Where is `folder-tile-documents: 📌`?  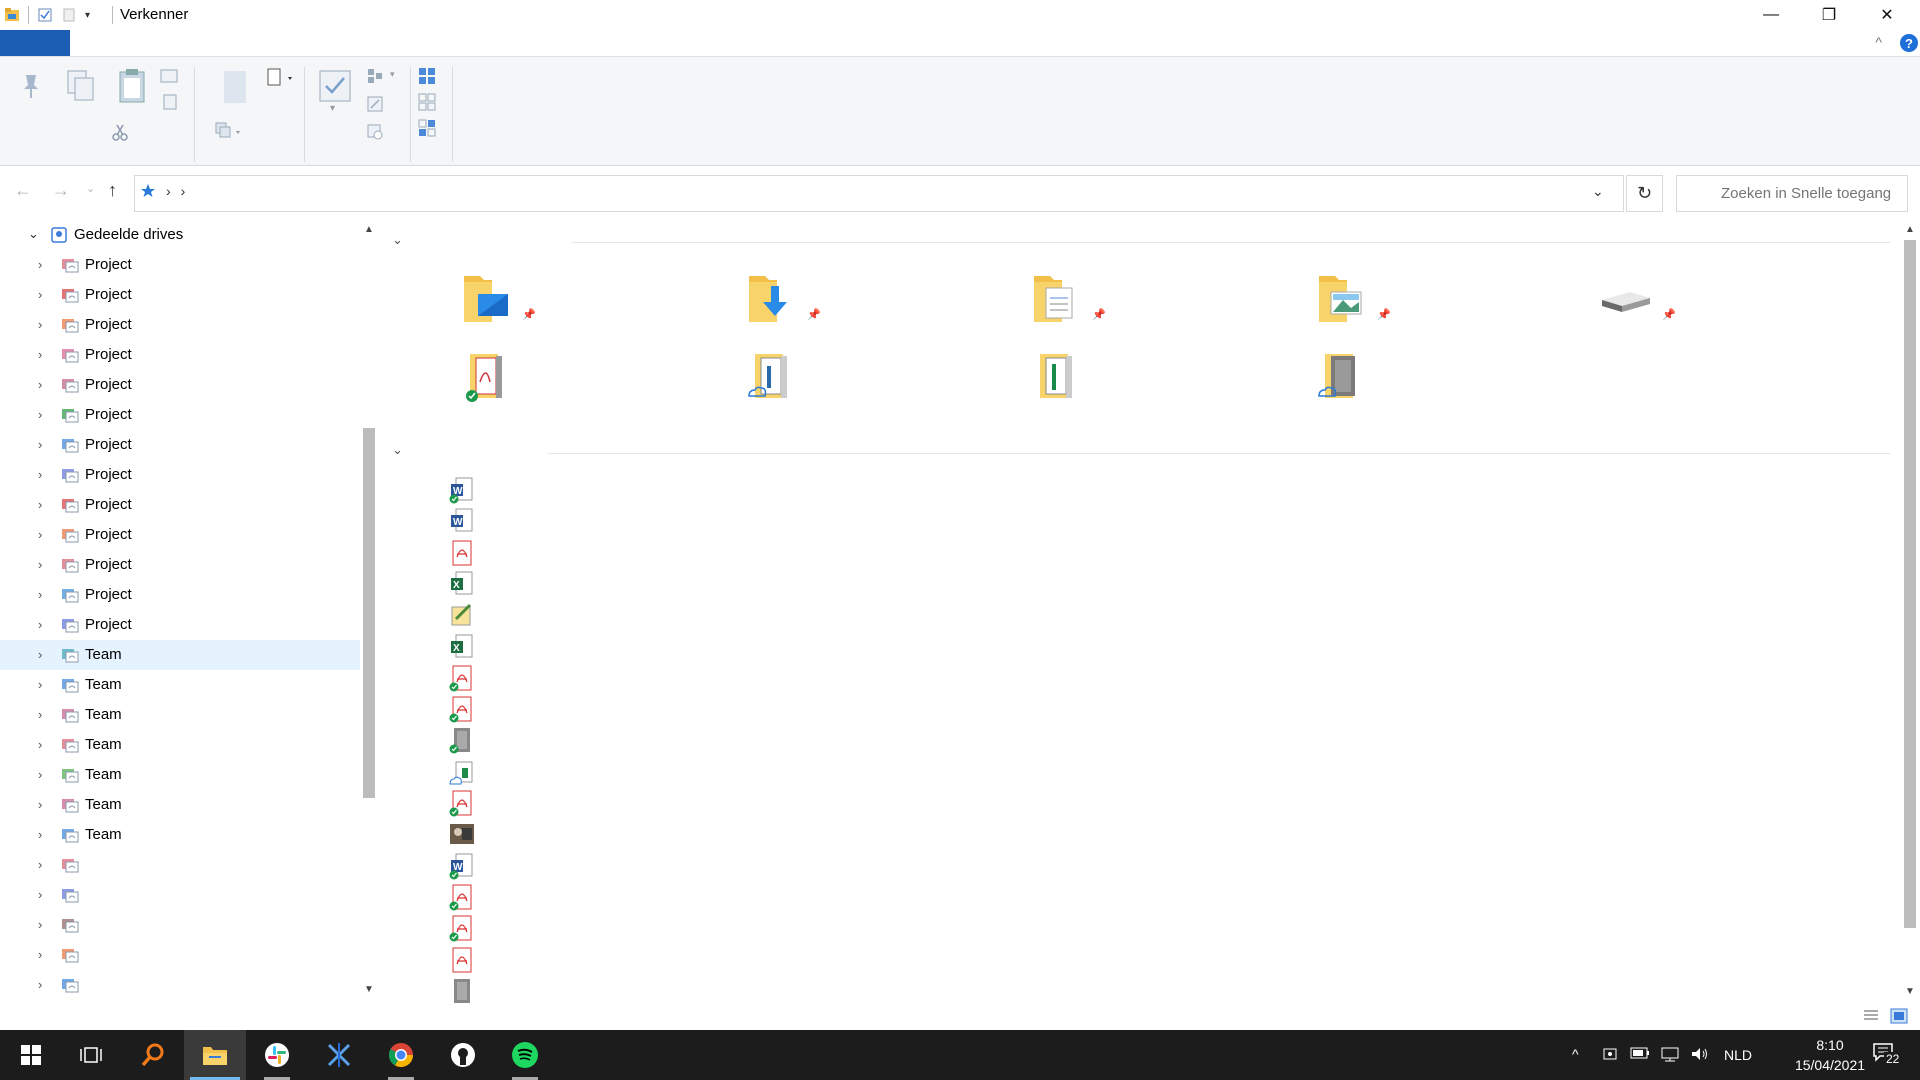
folder-tile-documents: 📌 is located at coordinates (1069, 302).